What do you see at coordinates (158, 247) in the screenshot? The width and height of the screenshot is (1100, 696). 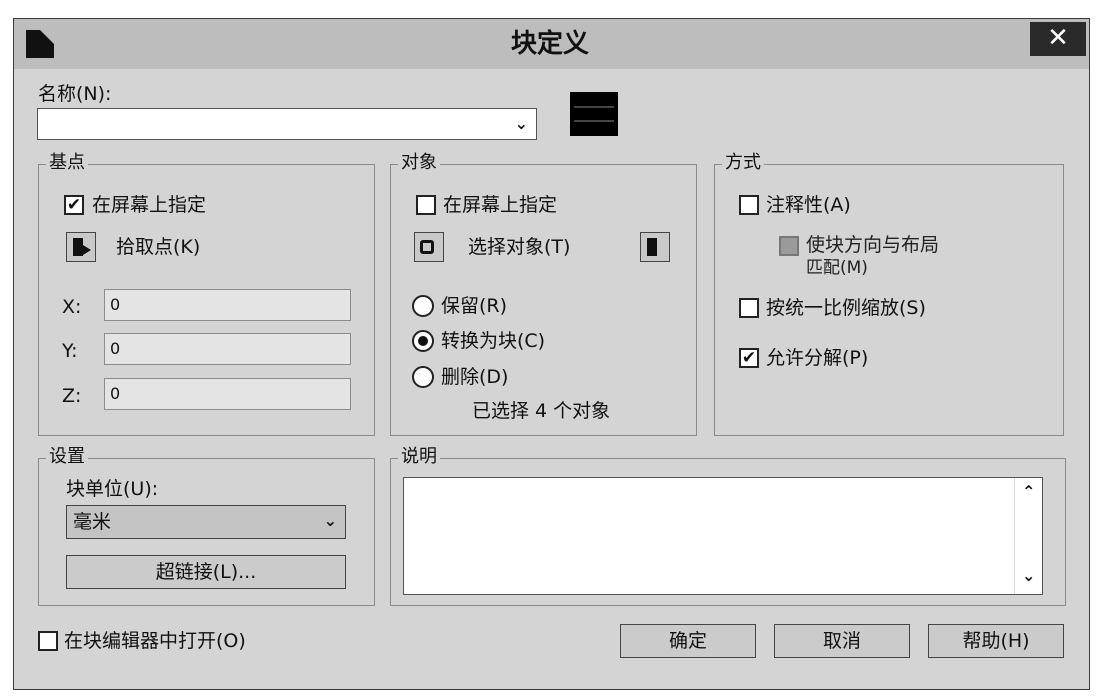 I see `pick-point-label: 拾取点(K)` at bounding box center [158, 247].